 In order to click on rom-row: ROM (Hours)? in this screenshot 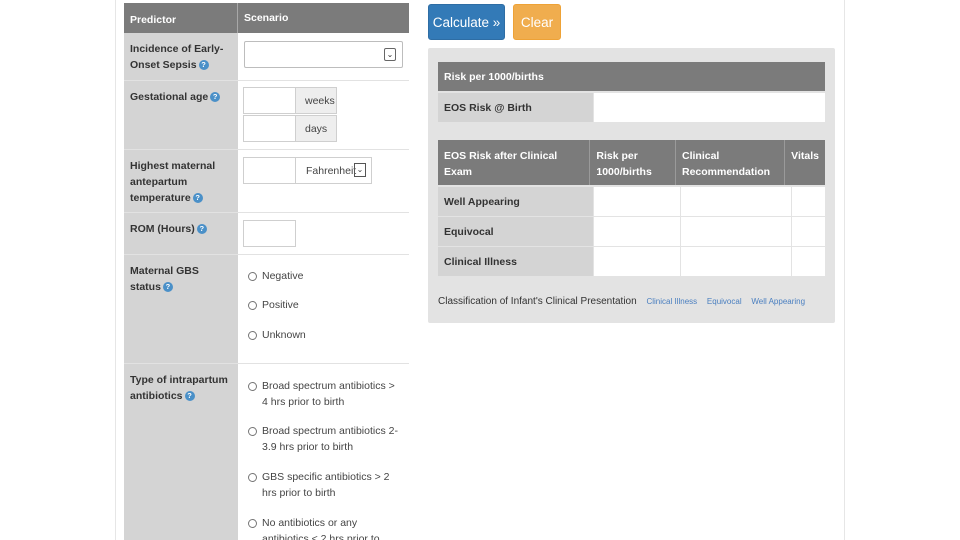, I will do `click(266, 234)`.